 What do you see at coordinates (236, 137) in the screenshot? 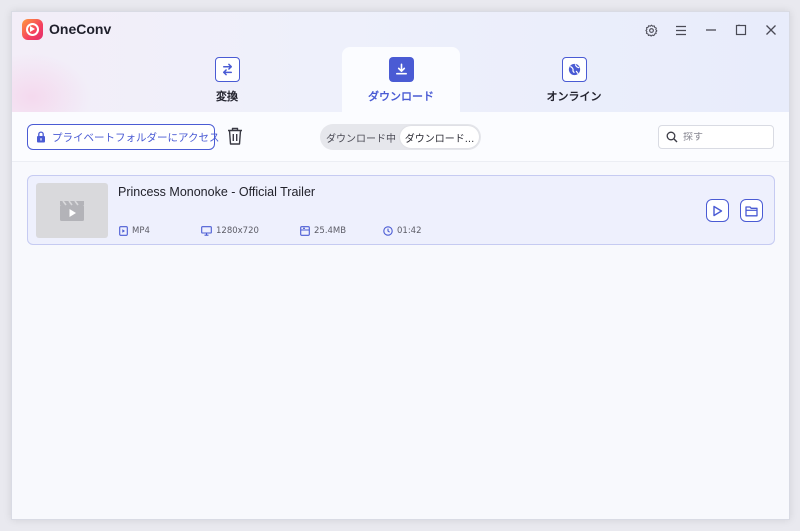
I see `trash-icon` at bounding box center [236, 137].